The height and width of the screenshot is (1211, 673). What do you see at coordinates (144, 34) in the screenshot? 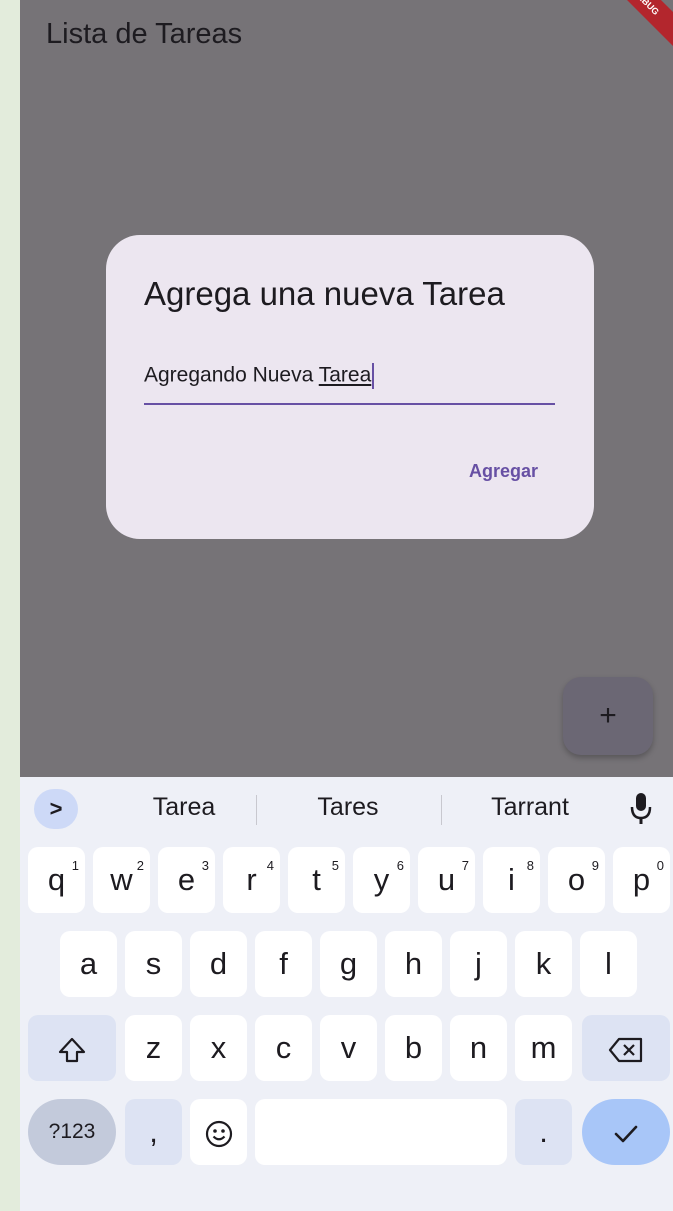
I see `app-title: Lista de Tareas` at bounding box center [144, 34].